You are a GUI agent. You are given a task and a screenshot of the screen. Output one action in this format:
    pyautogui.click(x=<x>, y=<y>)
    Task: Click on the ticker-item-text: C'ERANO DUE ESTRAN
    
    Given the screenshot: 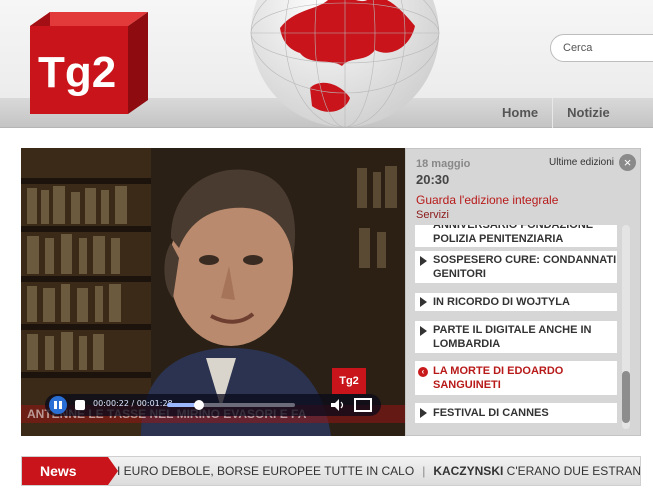 What is the action you would take?
    pyautogui.click(x=573, y=471)
    